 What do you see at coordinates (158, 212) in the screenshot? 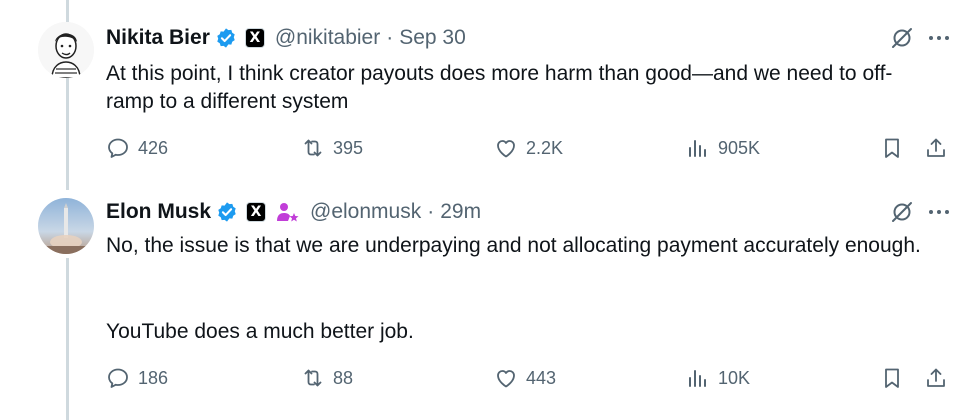
I see `author-name: Elon Musk` at bounding box center [158, 212].